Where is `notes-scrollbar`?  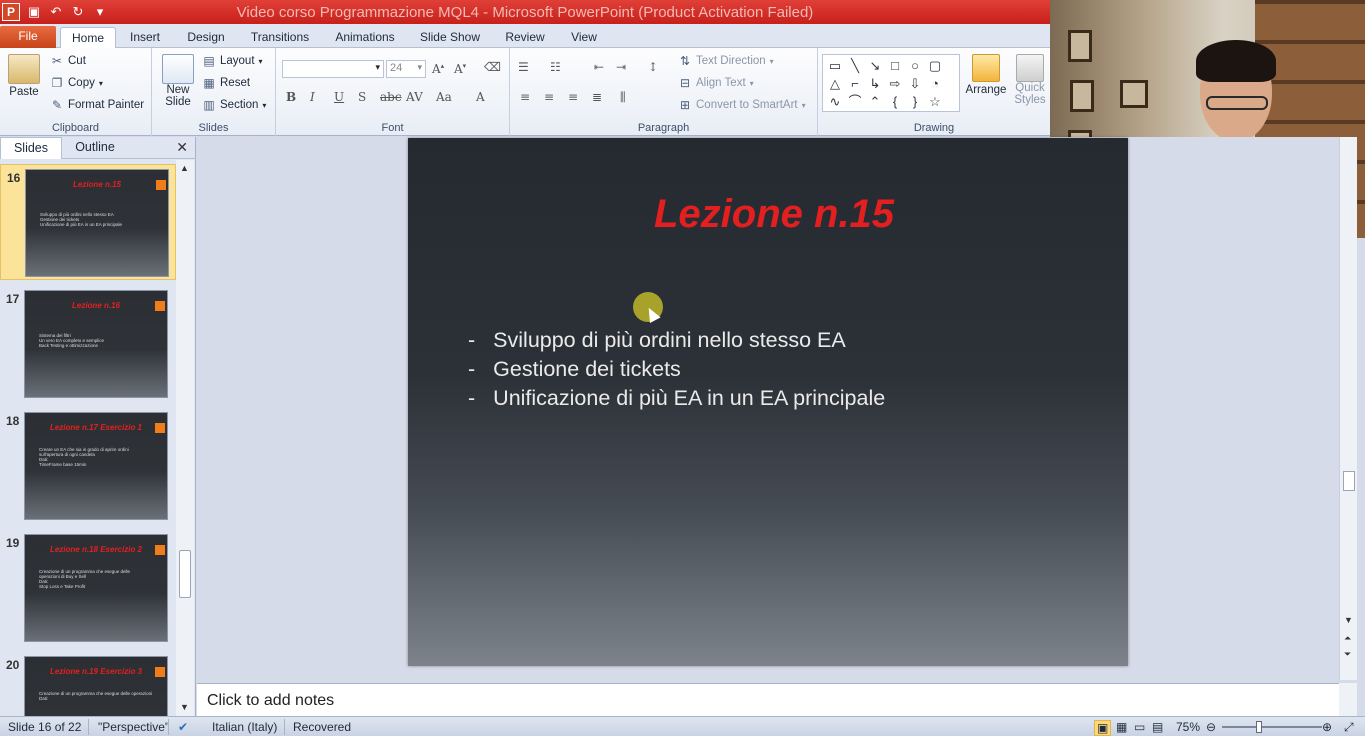
notes-scrollbar is located at coordinates (1348, 699).